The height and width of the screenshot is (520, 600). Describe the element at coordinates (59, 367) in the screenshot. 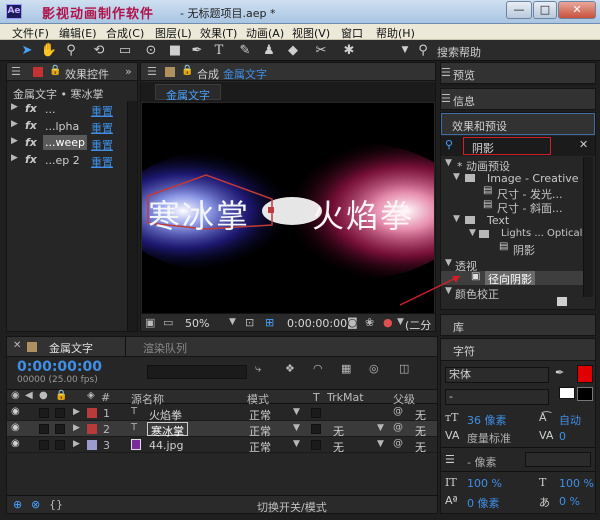

I see `timeline-timecode: 0:00:00:00` at that location.